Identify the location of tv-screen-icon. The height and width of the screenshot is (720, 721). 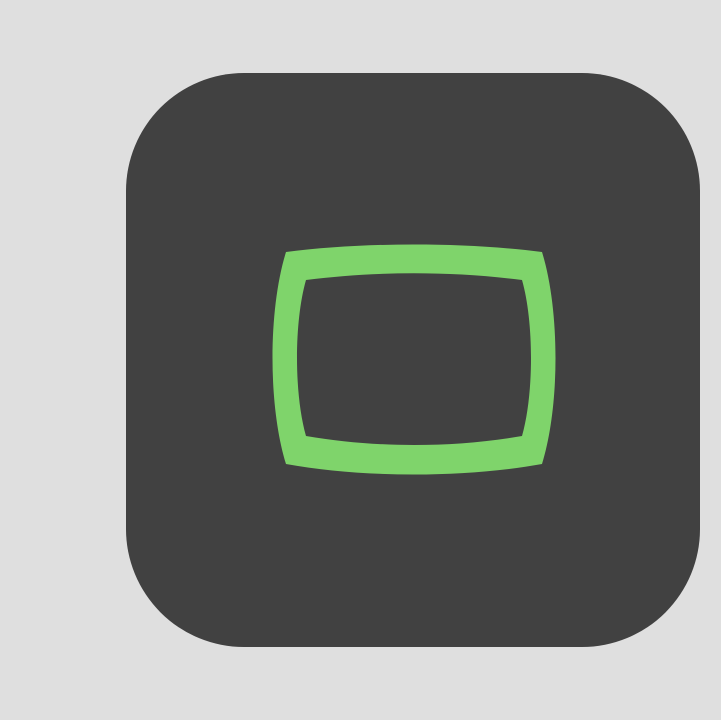
(414, 359).